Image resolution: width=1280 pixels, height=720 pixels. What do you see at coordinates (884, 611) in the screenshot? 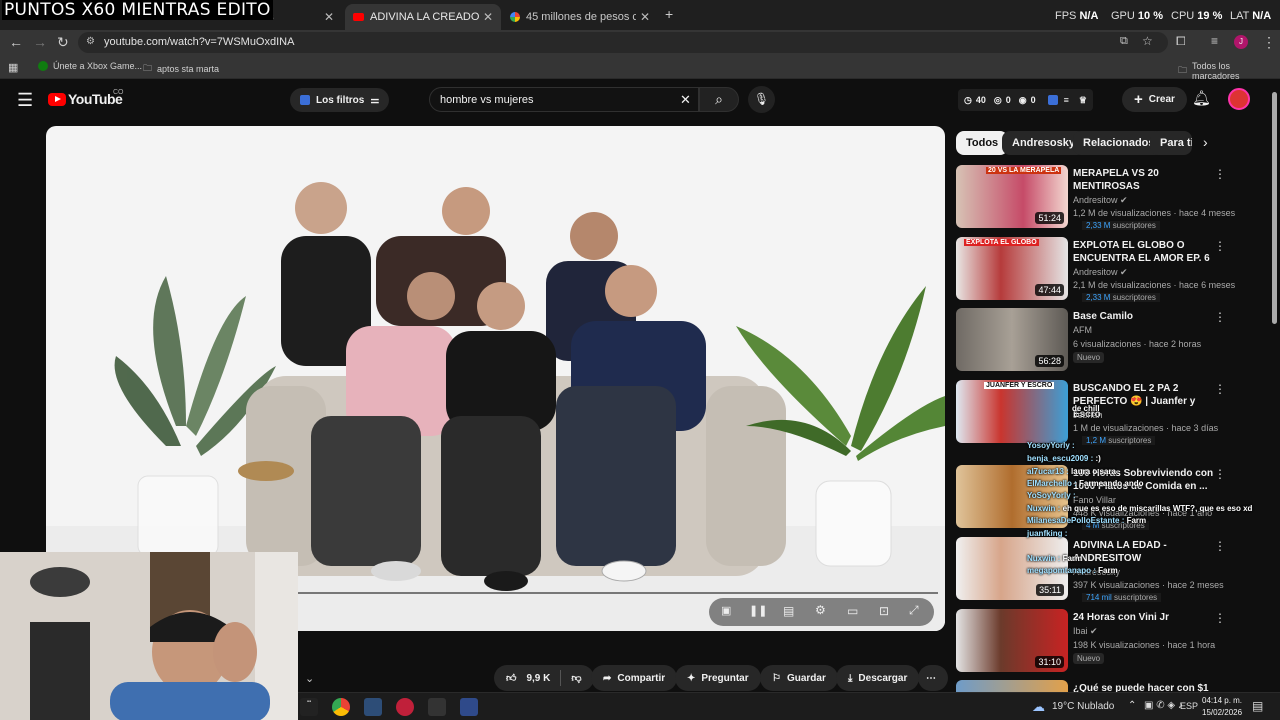
I see `cast-icon: ⊡` at bounding box center [884, 611].